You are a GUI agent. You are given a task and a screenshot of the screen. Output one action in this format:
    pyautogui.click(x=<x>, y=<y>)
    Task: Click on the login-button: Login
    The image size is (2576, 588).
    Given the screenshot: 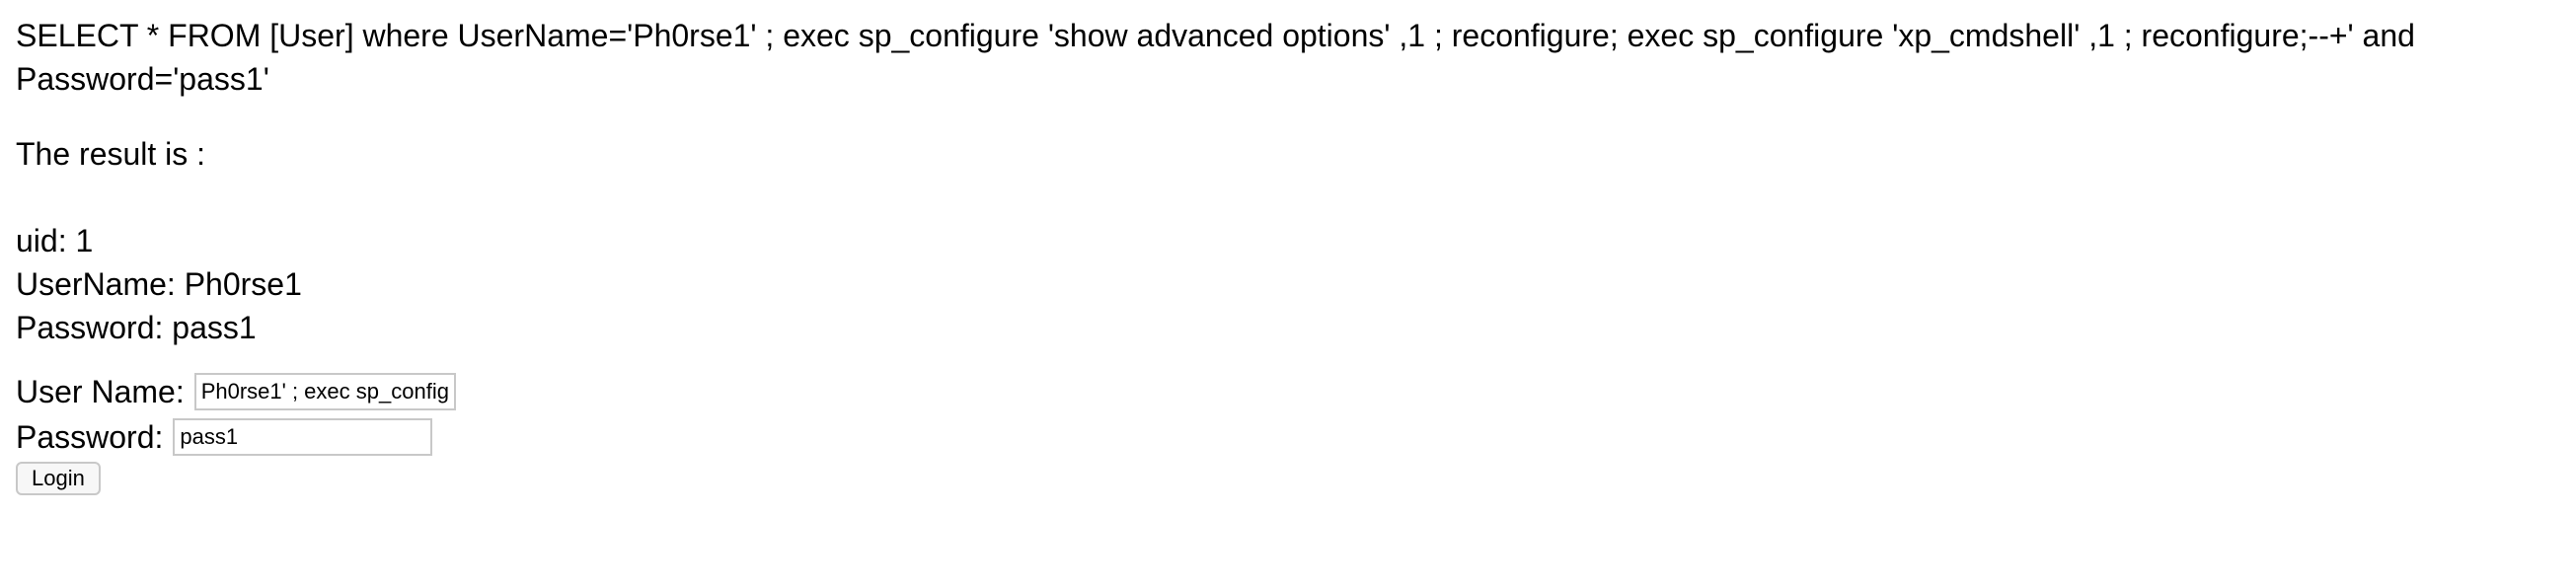 What is the action you would take?
    pyautogui.click(x=59, y=478)
    